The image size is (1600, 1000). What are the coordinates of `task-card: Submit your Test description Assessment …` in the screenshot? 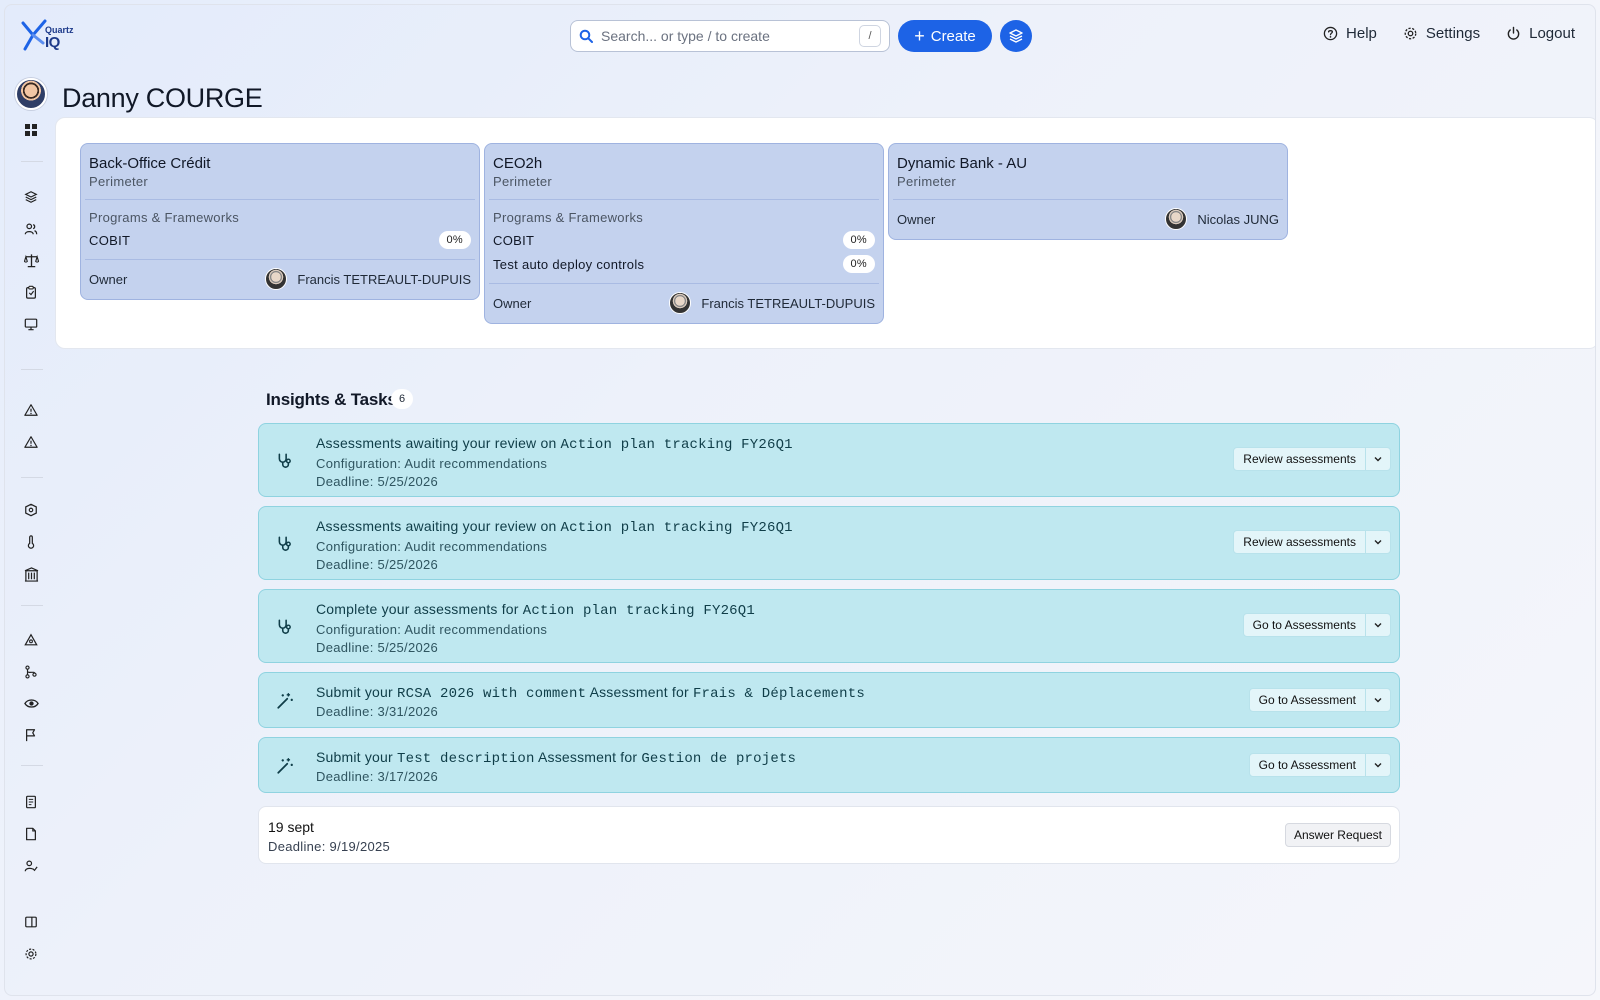 It's located at (829, 765).